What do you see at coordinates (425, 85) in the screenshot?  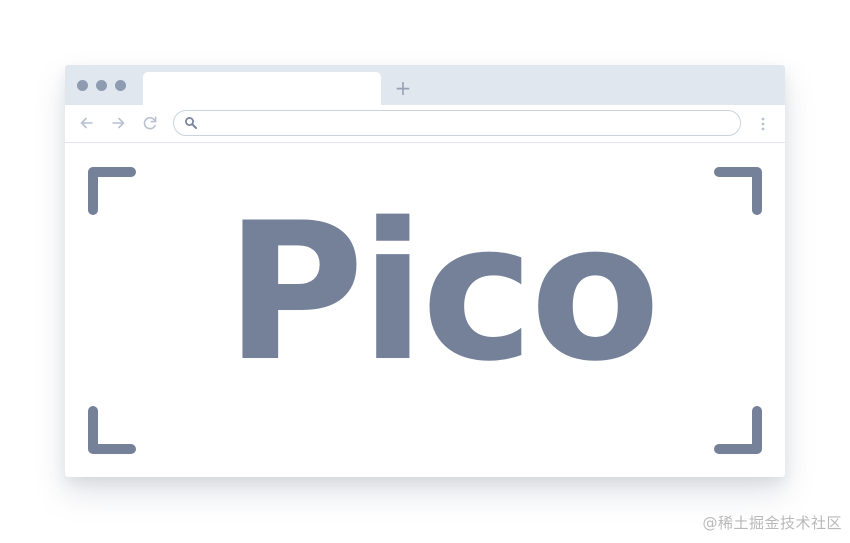 I see `tab-bar: +` at bounding box center [425, 85].